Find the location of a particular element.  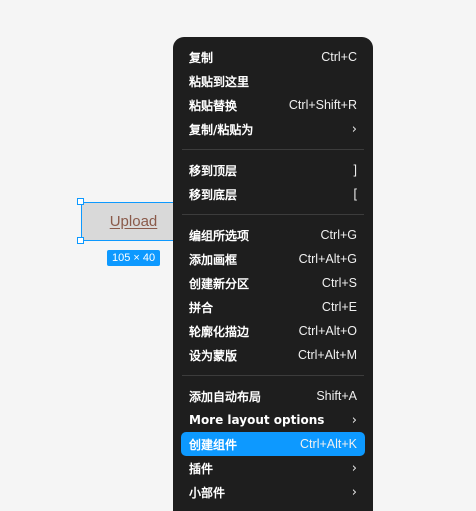

menu-item-shortcut: Ctrl+E is located at coordinates (339, 307).